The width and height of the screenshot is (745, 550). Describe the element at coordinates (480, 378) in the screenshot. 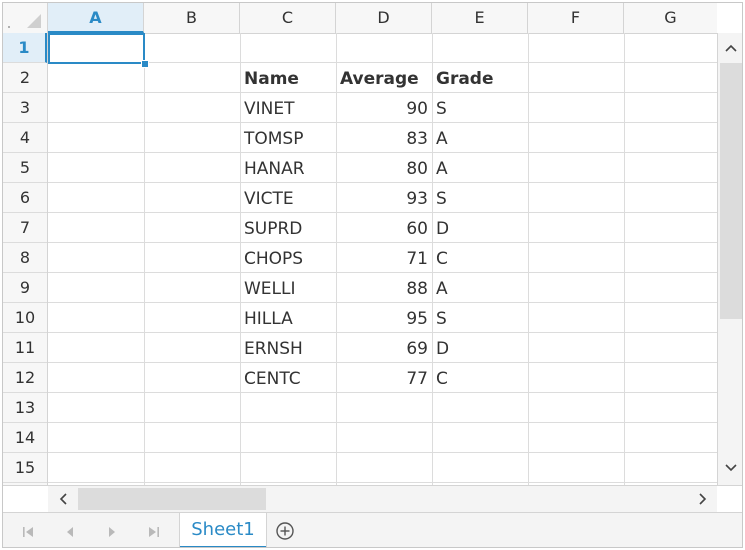

I see `cell-e12: C` at that location.